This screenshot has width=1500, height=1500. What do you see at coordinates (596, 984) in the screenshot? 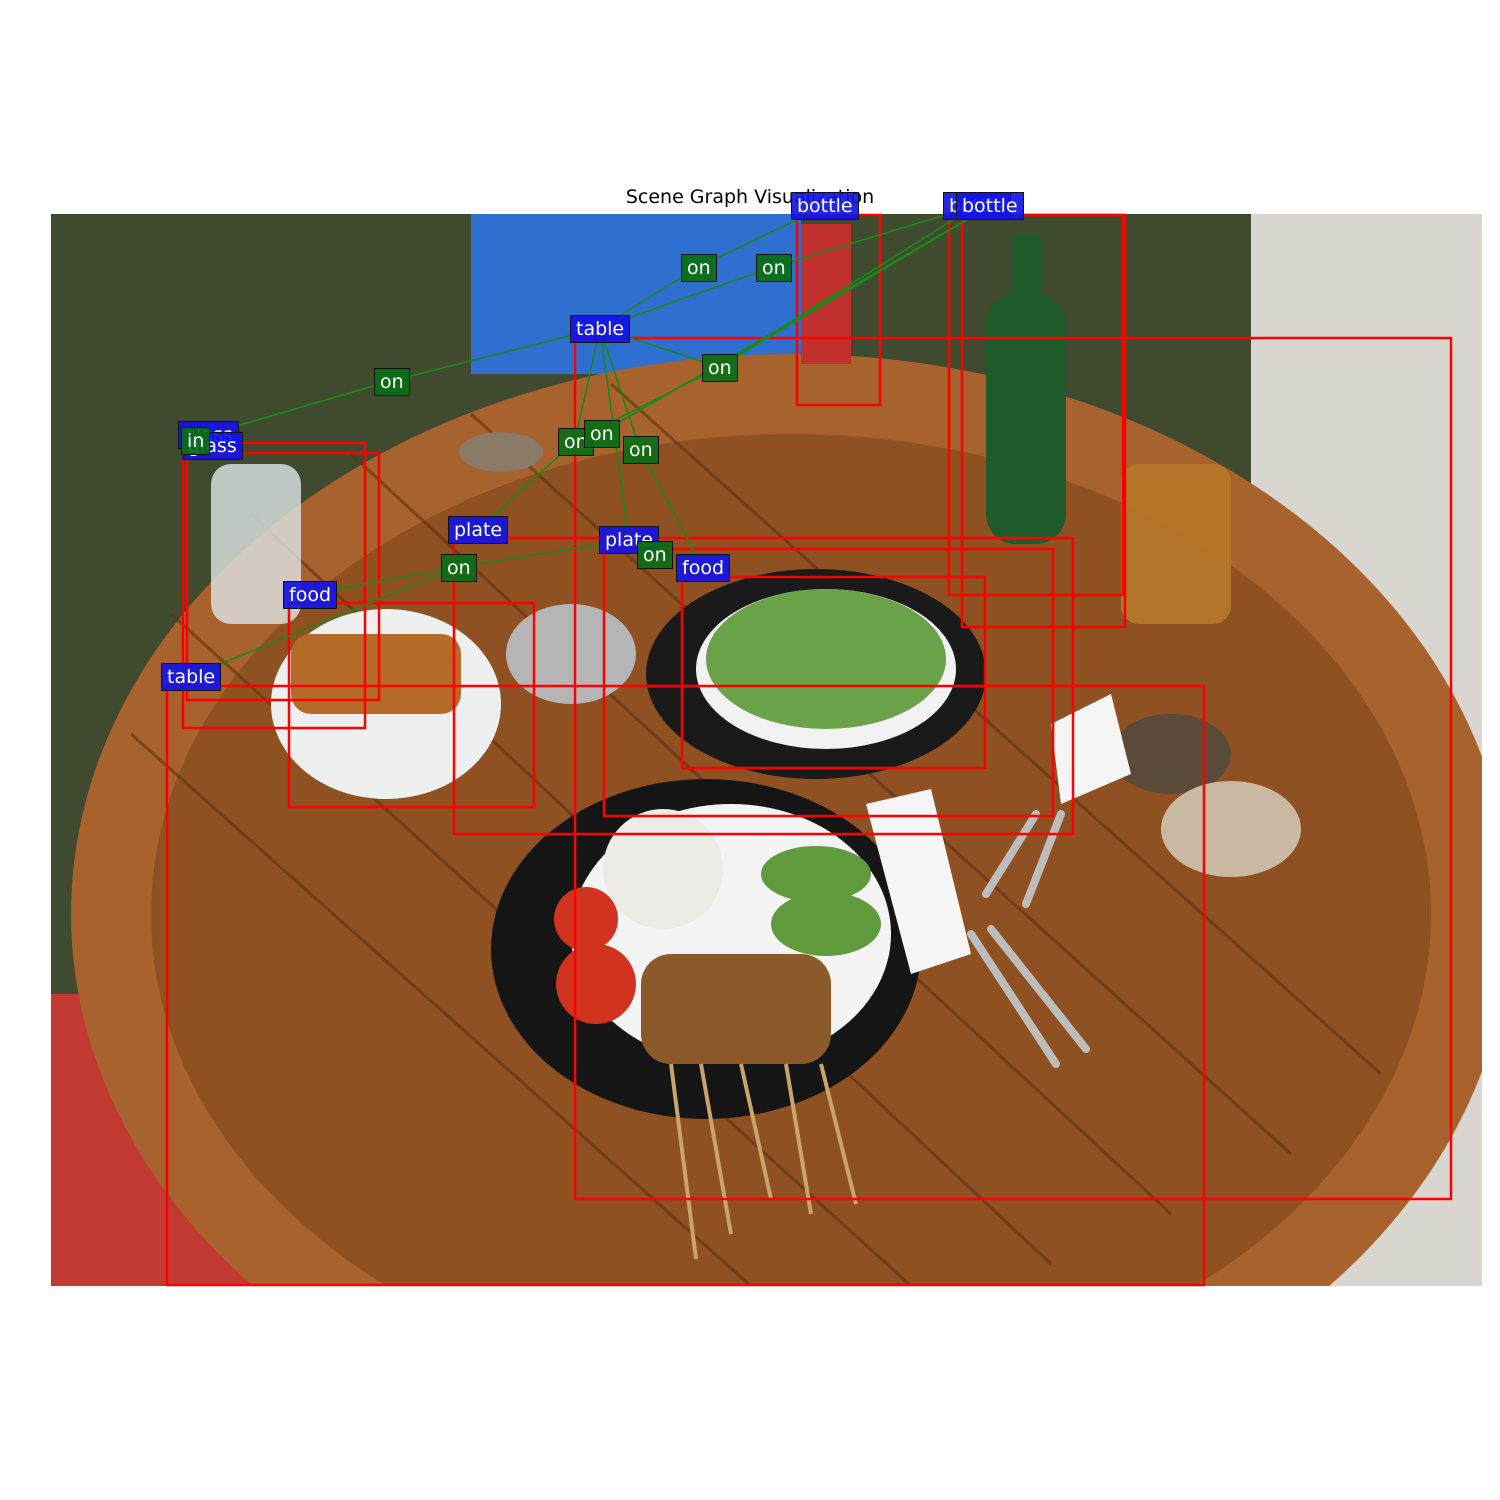
I see `tomato` at bounding box center [596, 984].